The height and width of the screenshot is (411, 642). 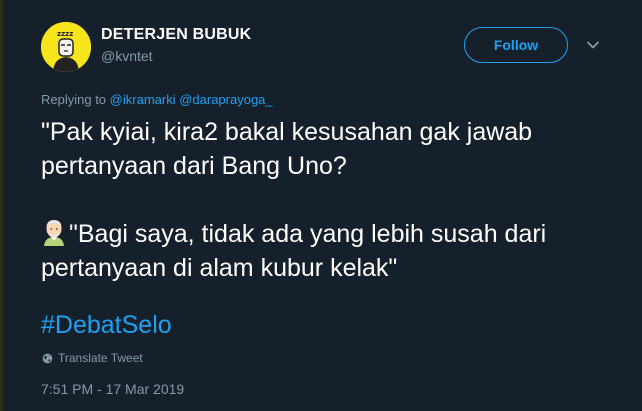 I want to click on chevron-down-icon, so click(x=593, y=45).